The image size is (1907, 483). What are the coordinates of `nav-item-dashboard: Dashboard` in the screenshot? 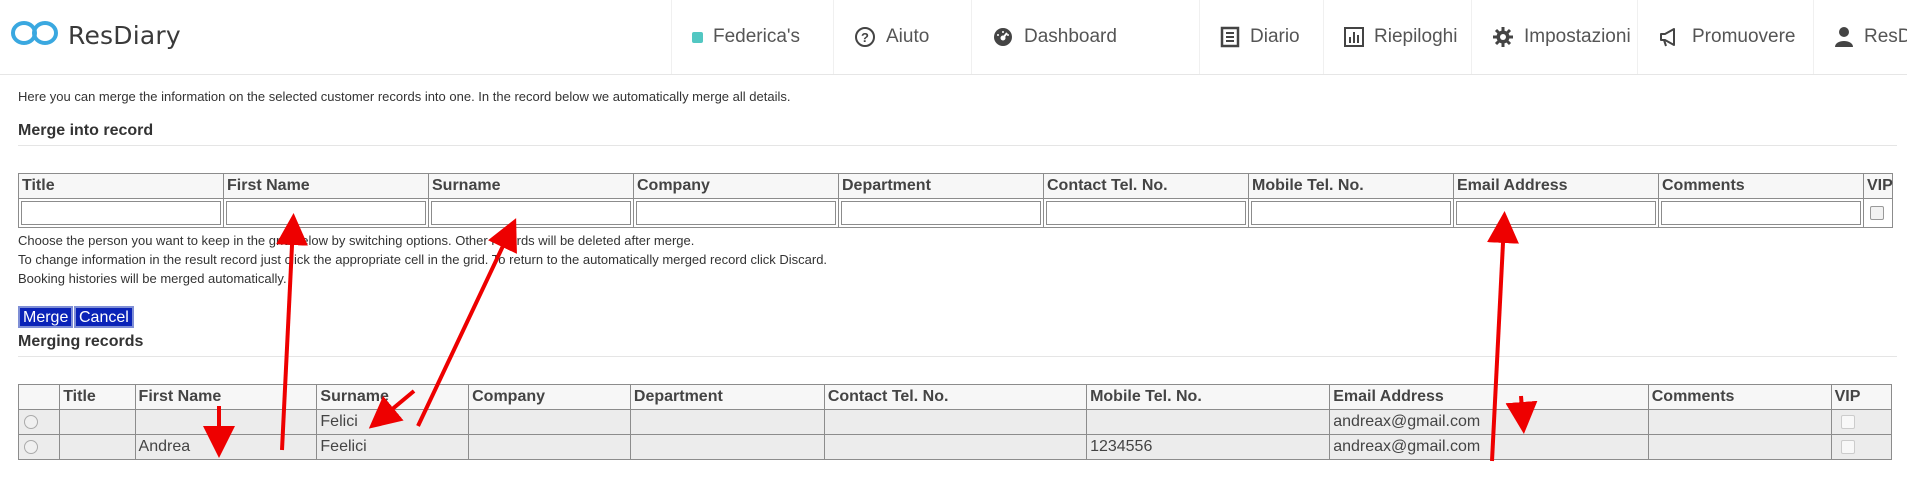 It's located at (1085, 37).